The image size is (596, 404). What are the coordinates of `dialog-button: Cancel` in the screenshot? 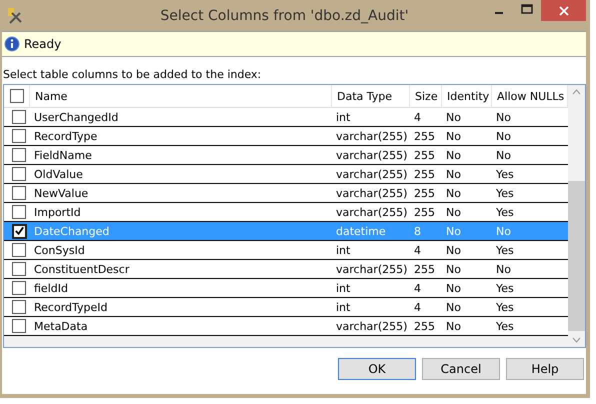 It's located at (461, 369).